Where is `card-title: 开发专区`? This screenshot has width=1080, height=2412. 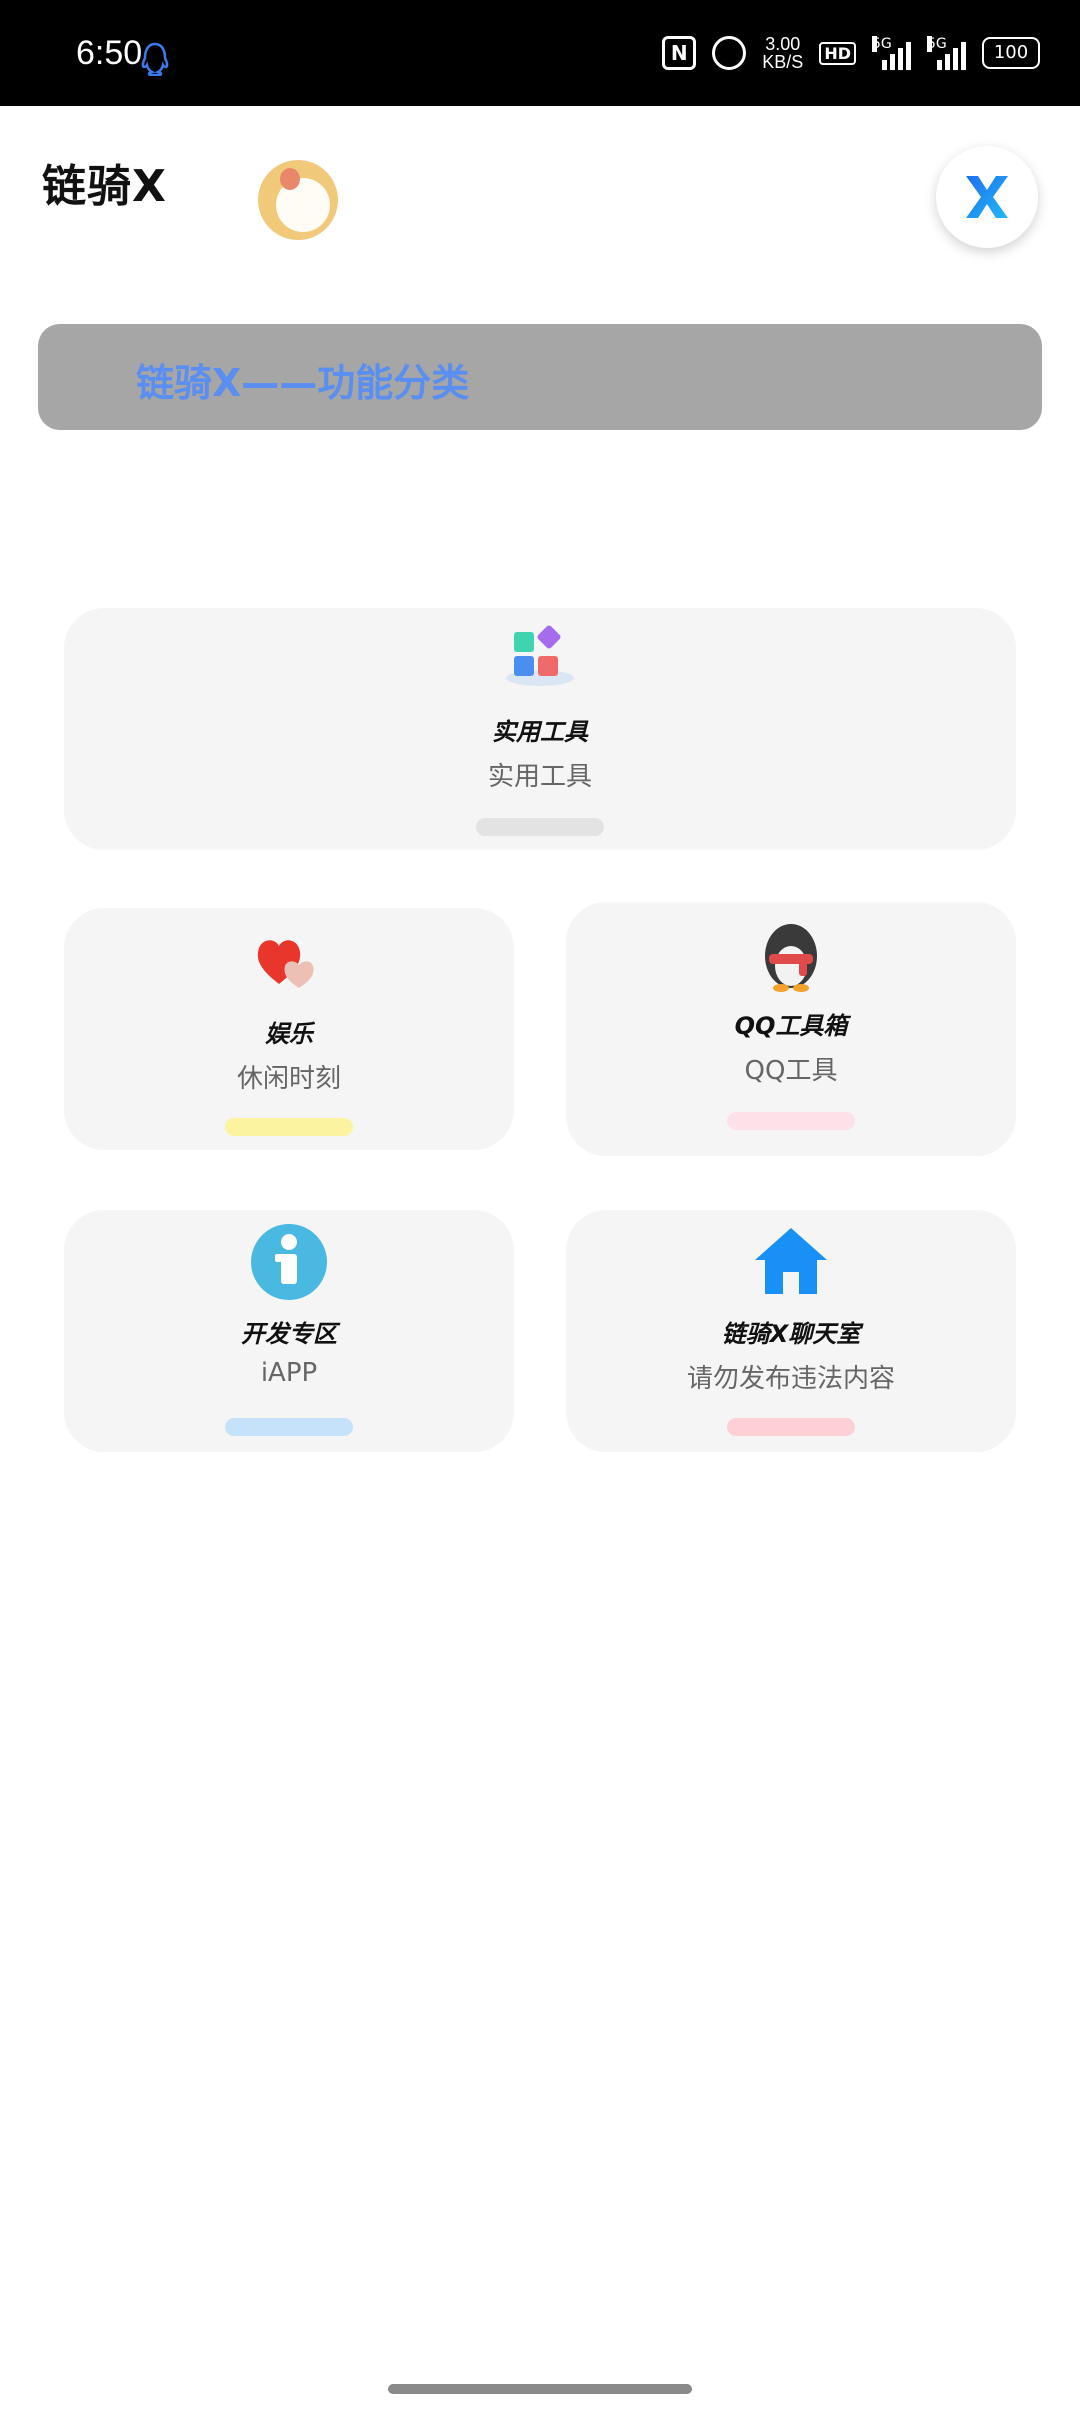
card-title: 开发专区 is located at coordinates (289, 1334).